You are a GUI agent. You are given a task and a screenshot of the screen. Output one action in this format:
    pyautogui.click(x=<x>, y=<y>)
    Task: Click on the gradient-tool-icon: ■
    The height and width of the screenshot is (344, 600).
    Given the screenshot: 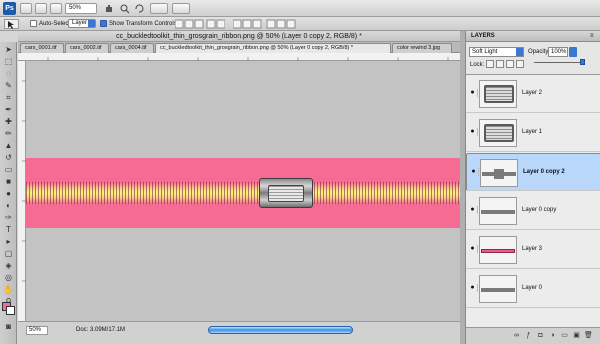 What is the action you would take?
    pyautogui.click(x=8, y=182)
    